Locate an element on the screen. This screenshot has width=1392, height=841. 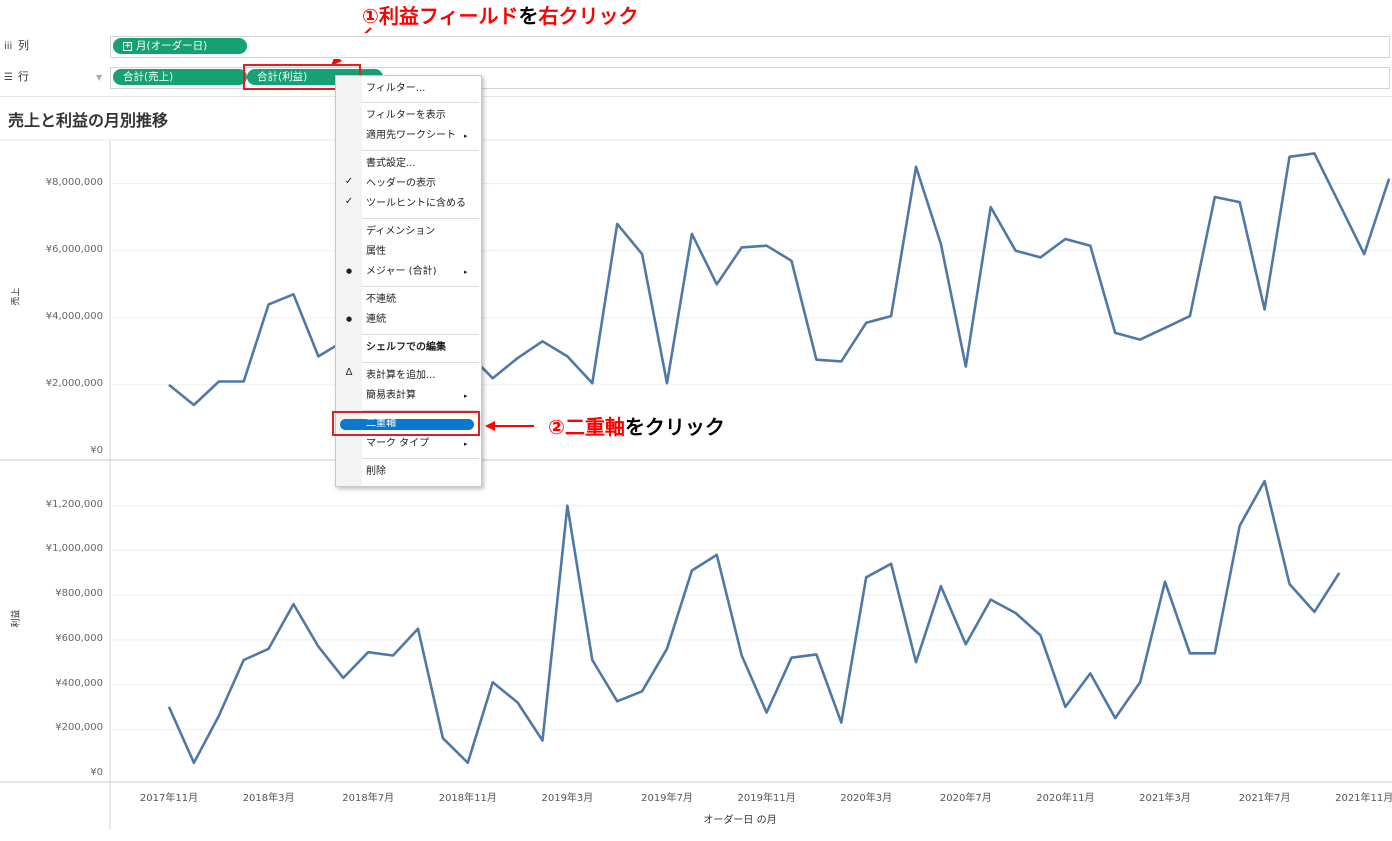
annotation-step2-rest: をクリック is located at coordinates (674, 427).